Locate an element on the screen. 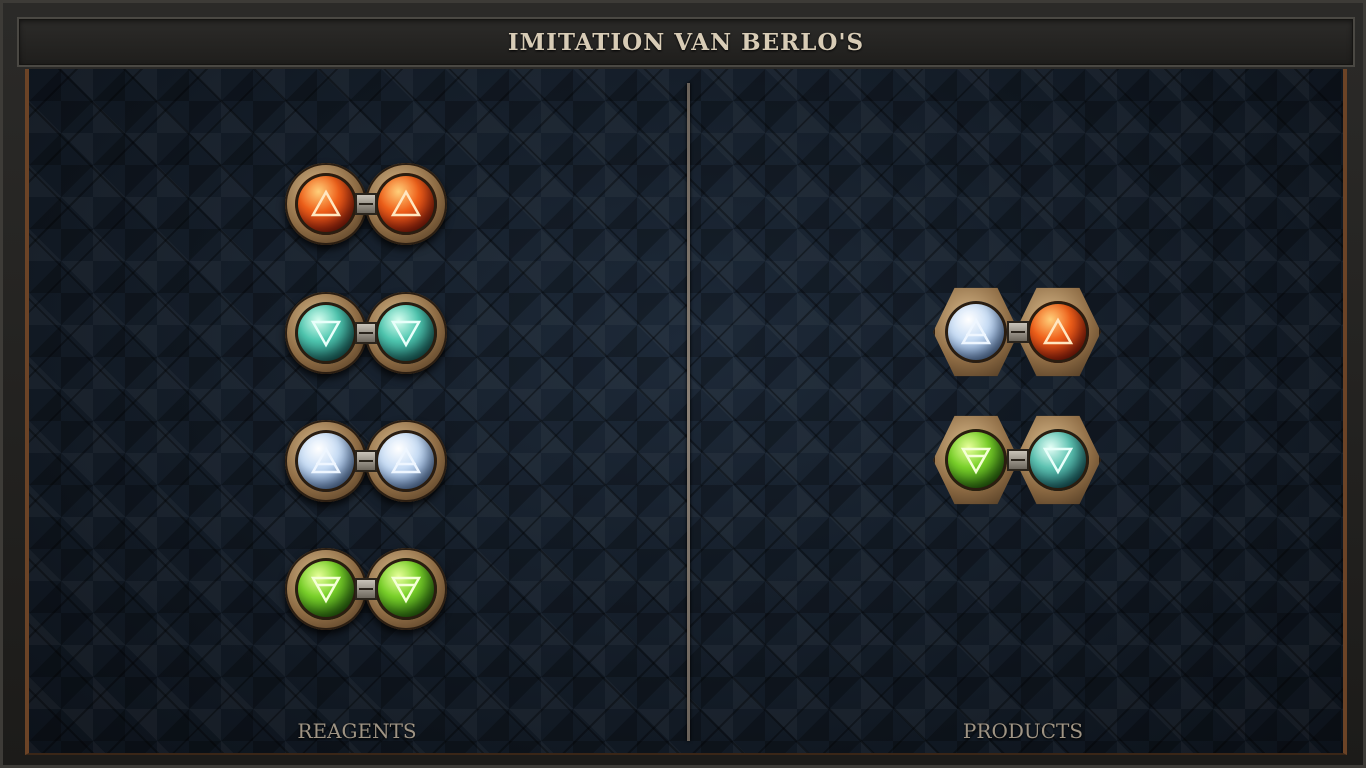 This screenshot has height=768, width=1366. product-air-fire is located at coordinates (1017, 332).